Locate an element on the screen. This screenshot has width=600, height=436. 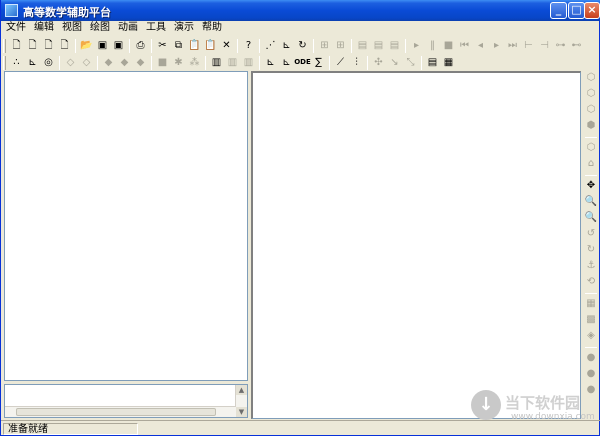
open-folder-icon: 📂 is located at coordinates (86, 45).